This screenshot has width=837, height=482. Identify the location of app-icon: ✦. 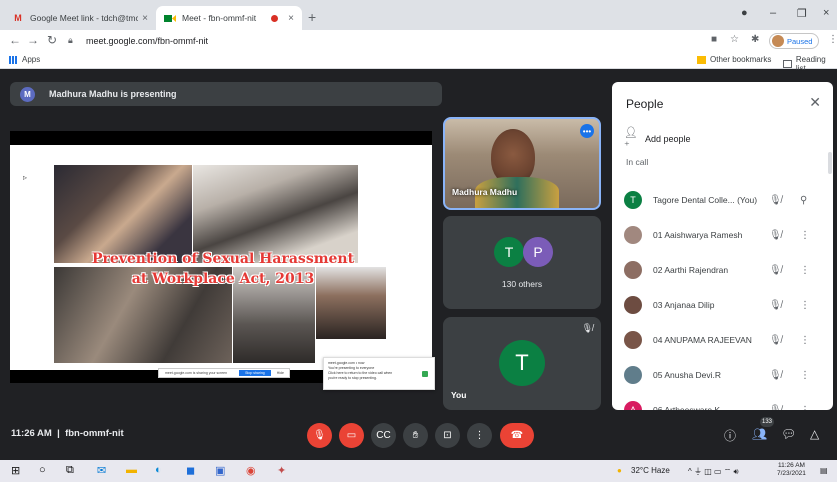
(281, 470).